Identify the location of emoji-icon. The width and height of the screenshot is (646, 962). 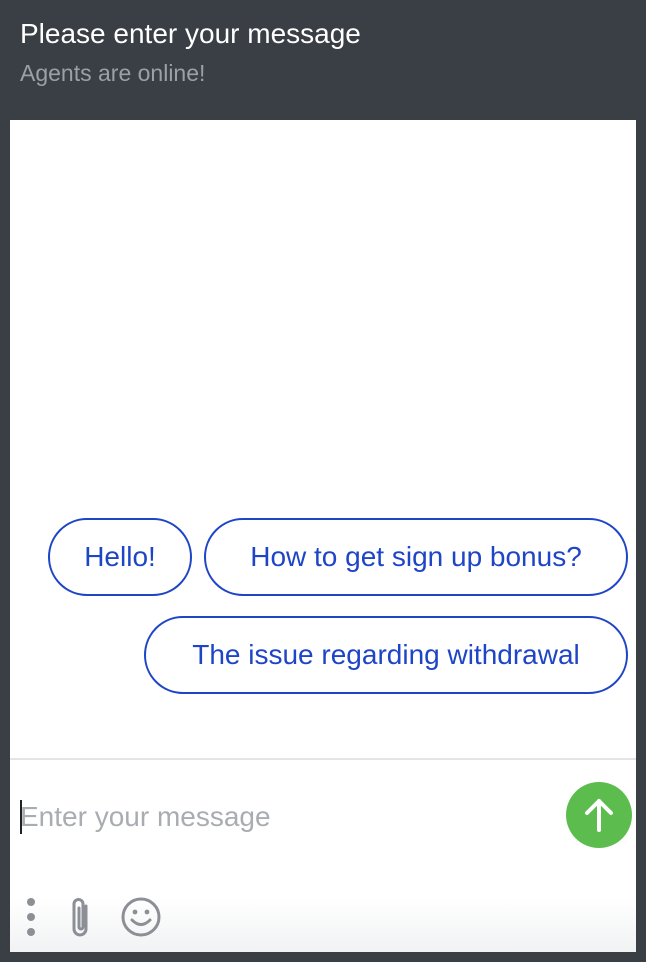
(141, 917).